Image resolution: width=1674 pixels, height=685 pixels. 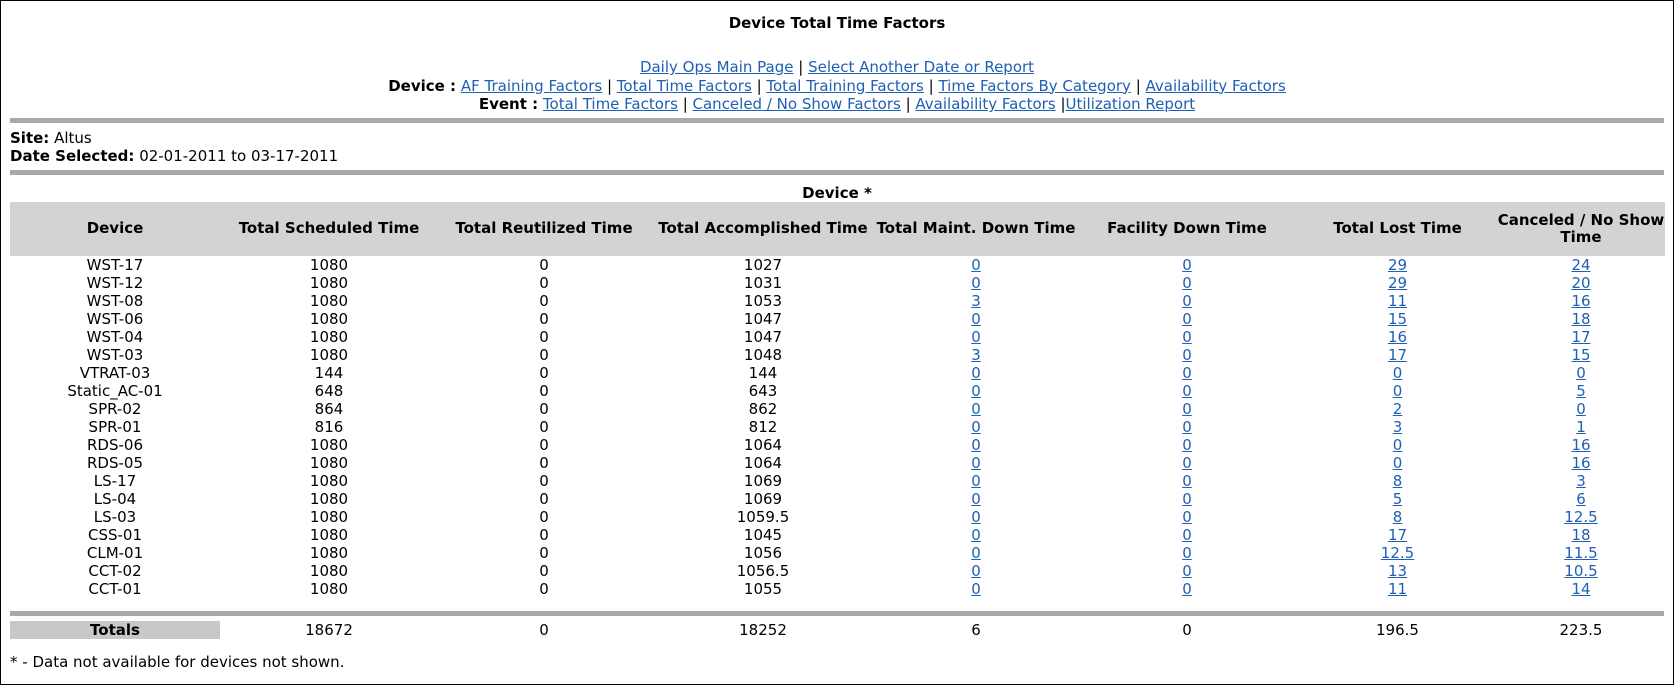 I want to click on table-cell: 5, so click(x=1581, y=391).